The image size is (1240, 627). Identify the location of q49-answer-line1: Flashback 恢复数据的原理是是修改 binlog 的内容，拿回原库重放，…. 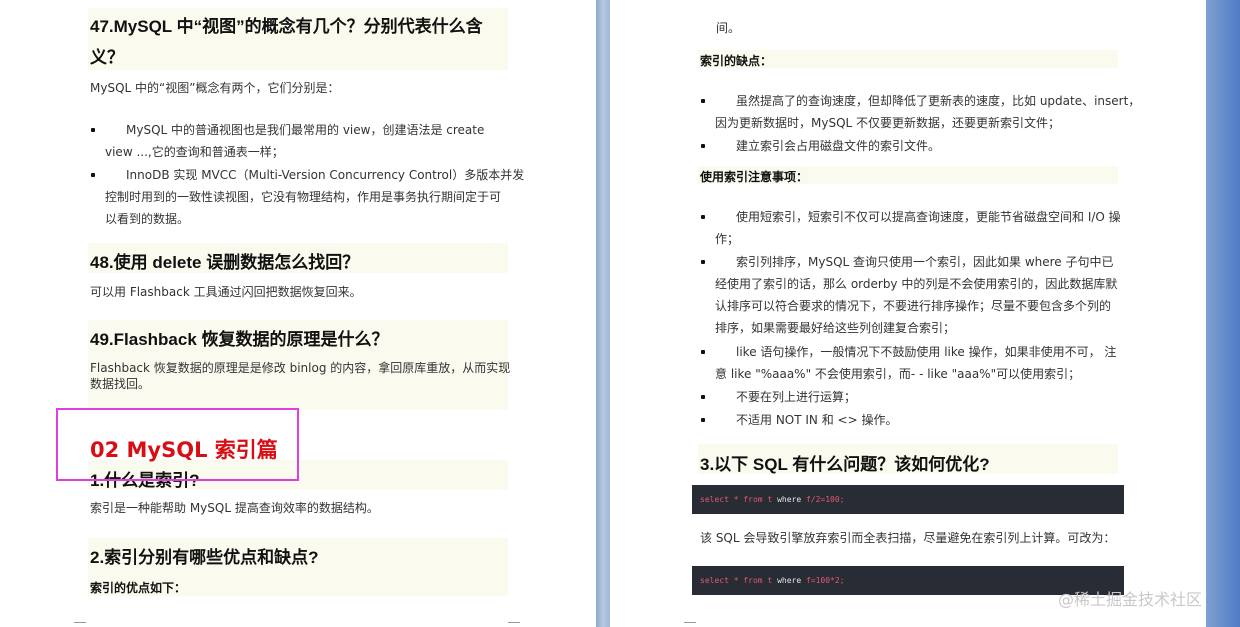
(300, 368).